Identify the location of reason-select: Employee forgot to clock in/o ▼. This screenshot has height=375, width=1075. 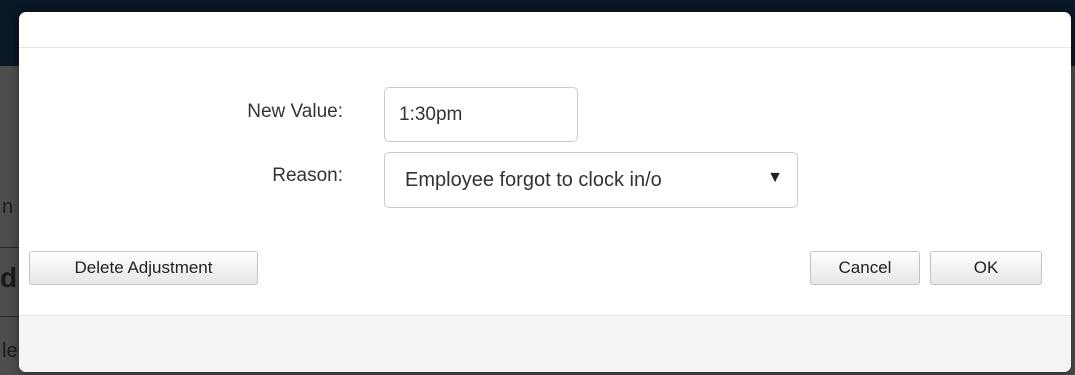
(591, 180).